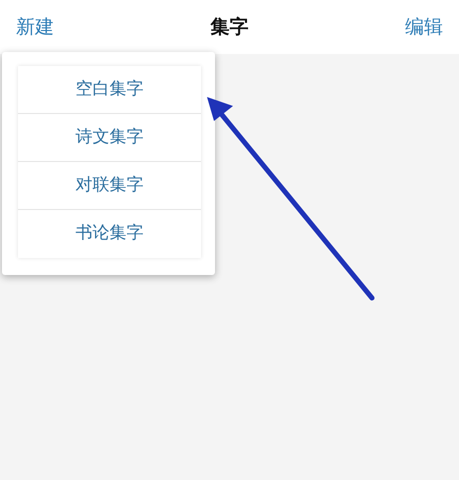 This screenshot has width=459, height=480. I want to click on menu-item: 书论集字, so click(109, 234).